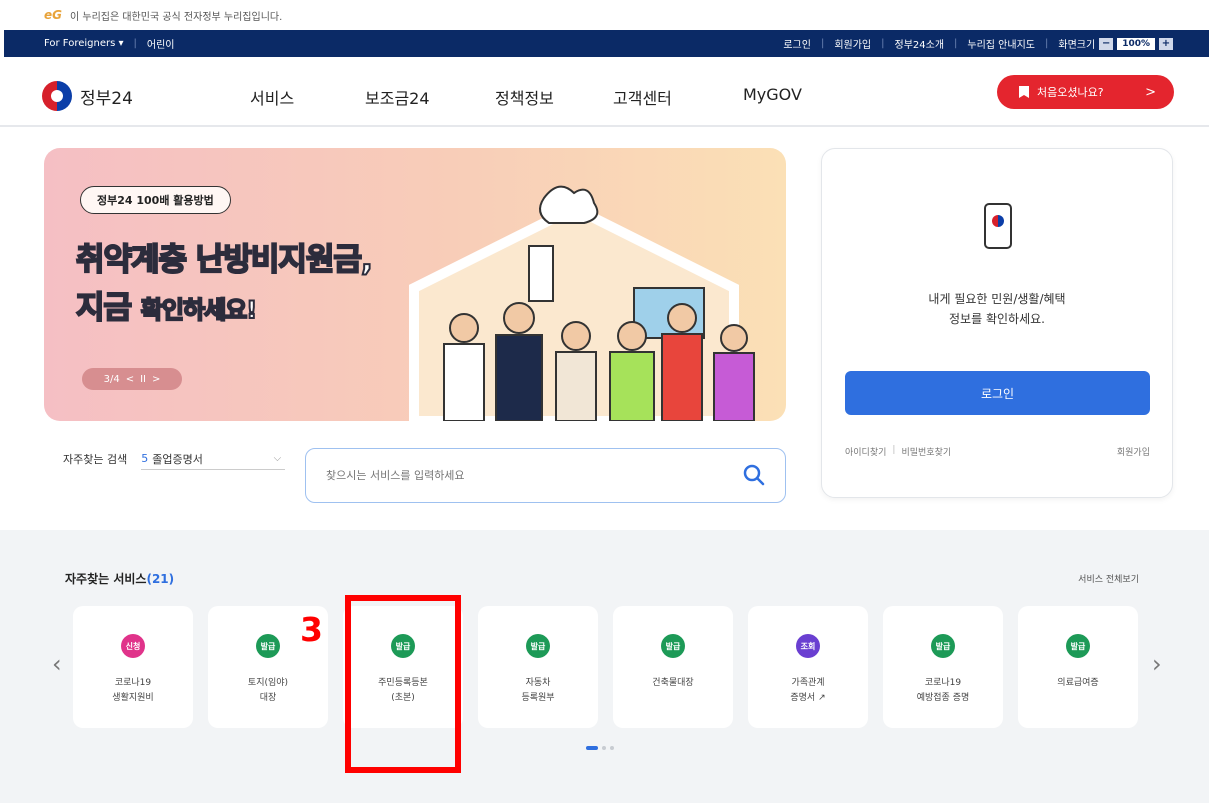 The width and height of the screenshot is (1209, 803). Describe the element at coordinates (865, 451) in the screenshot. I see `find-id-link: 아이디찾기` at that location.